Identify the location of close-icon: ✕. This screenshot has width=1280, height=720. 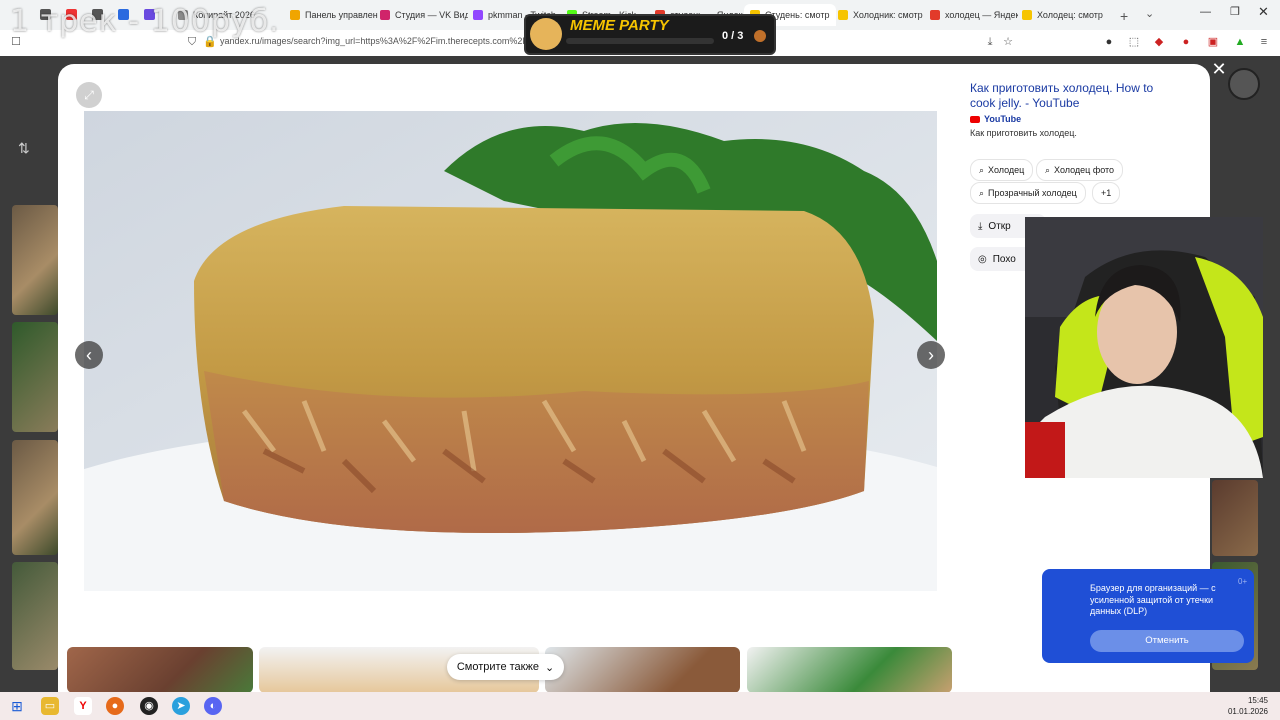
(1219, 69).